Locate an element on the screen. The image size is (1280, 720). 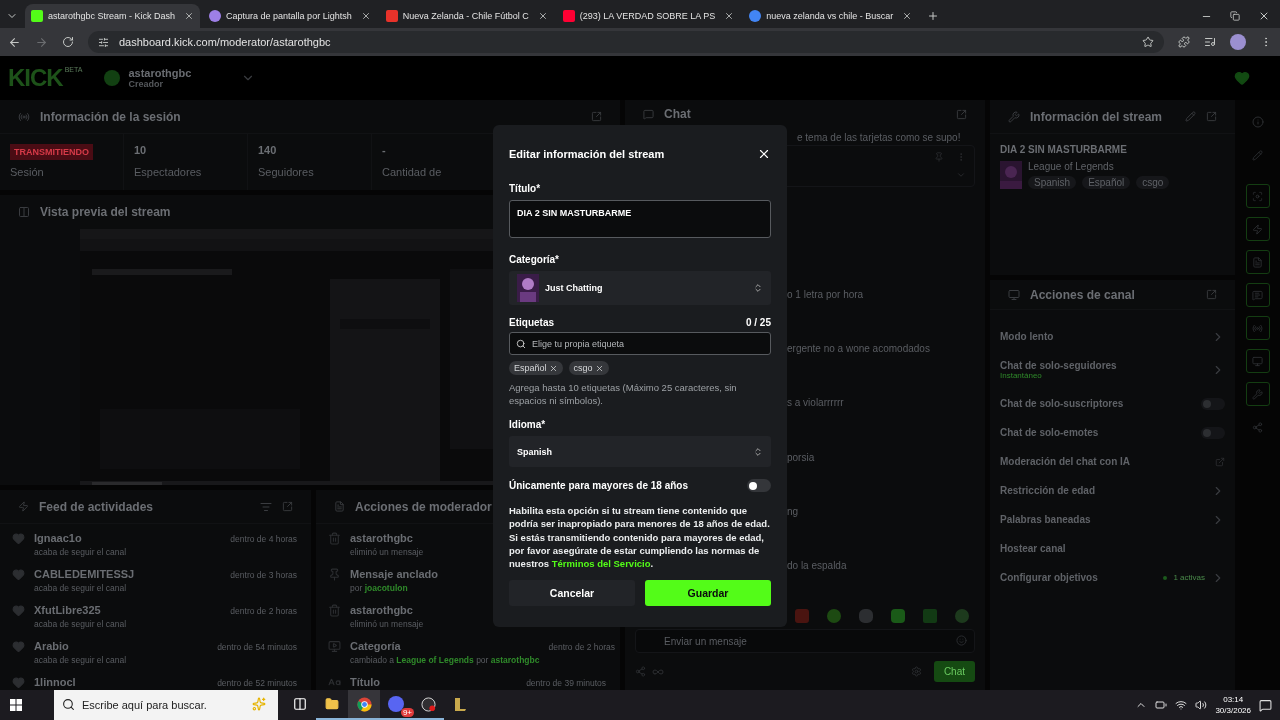
user-role: Creador is located at coordinates (145, 84).